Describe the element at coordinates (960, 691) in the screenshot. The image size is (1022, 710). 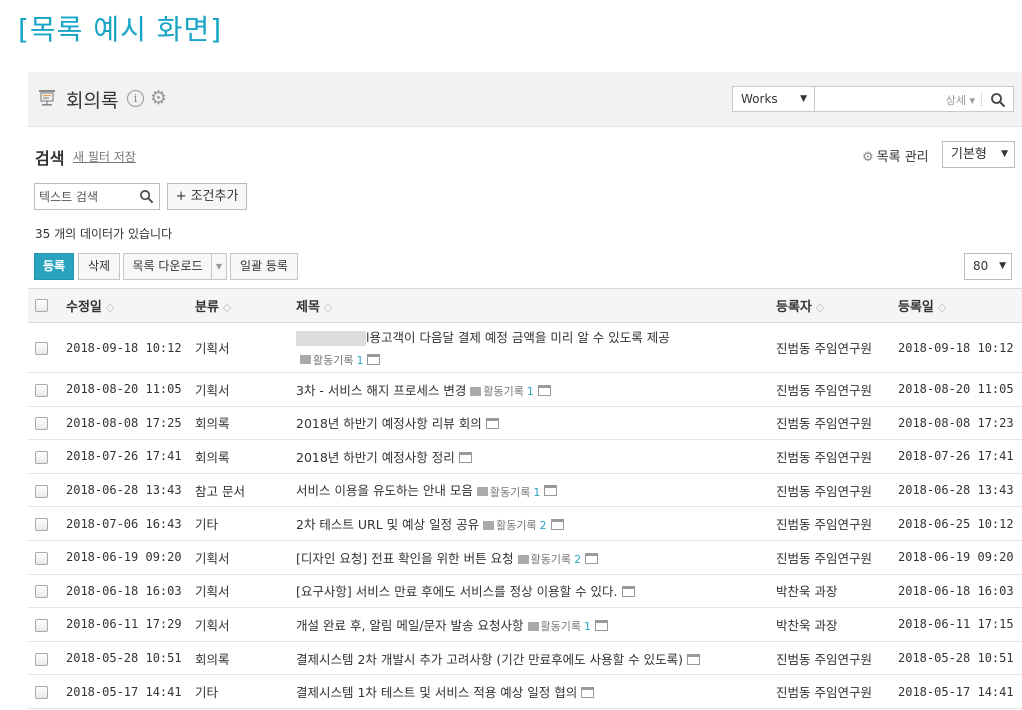
I see `row-registered-date: 2018-05-17 14:41` at that location.